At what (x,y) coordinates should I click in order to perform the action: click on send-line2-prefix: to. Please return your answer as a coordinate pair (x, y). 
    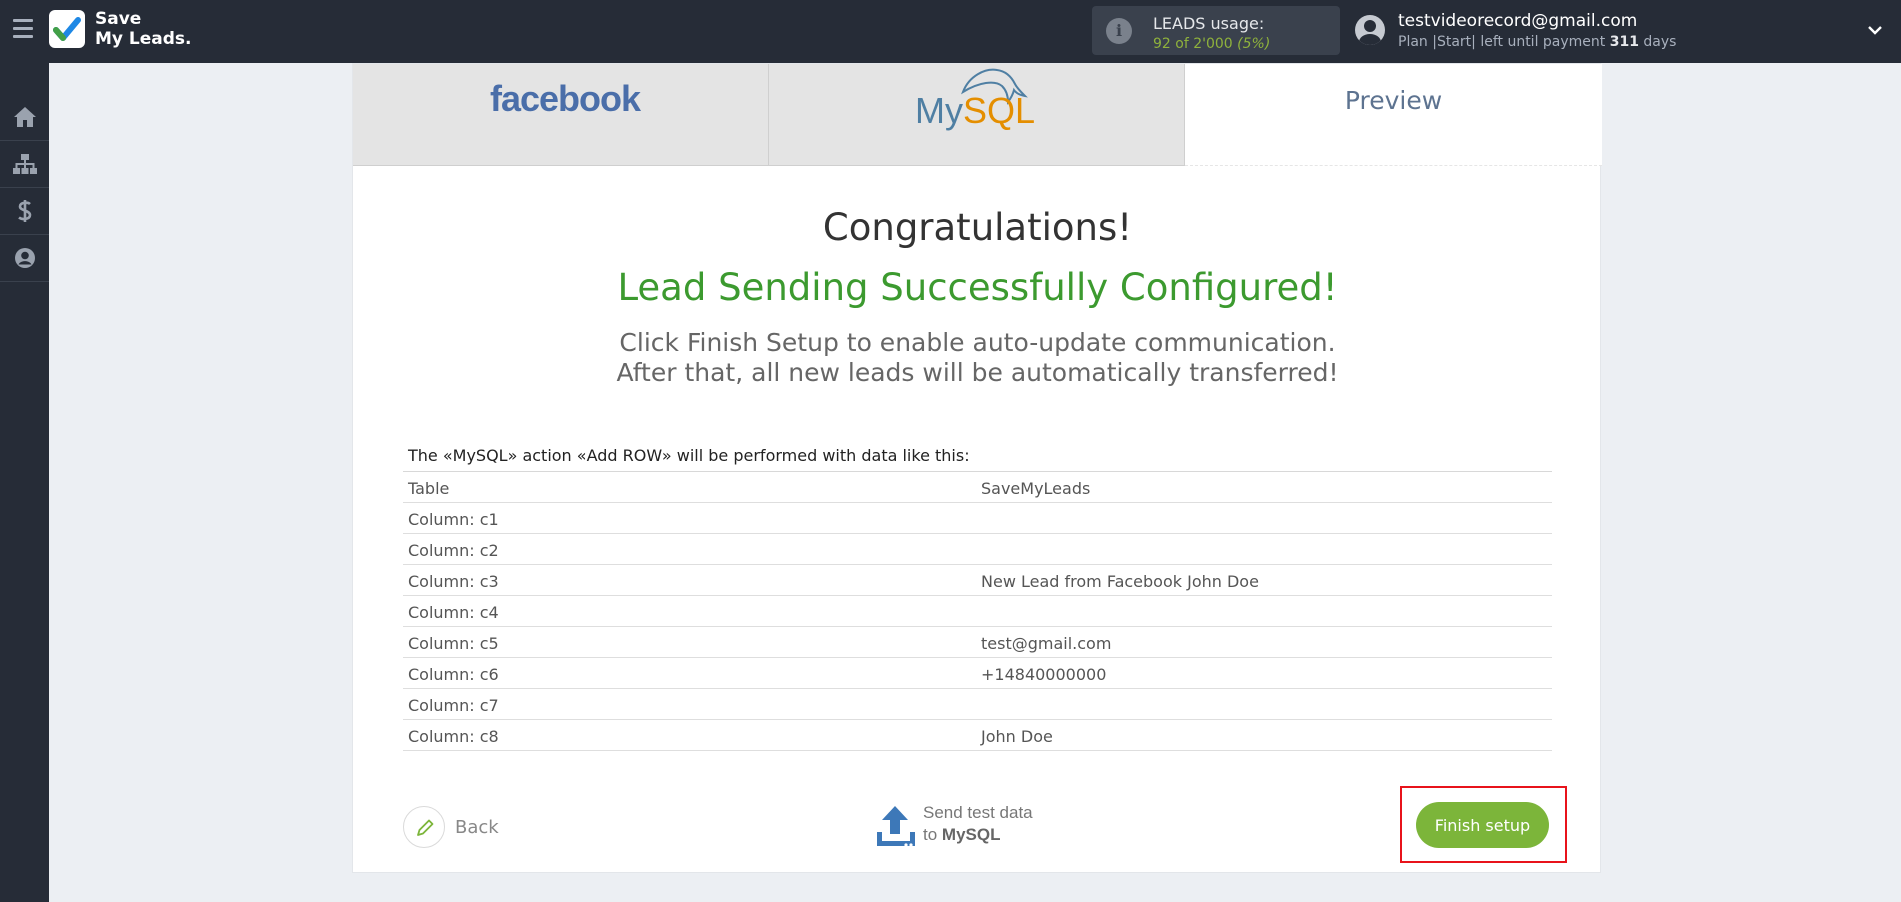
    Looking at the image, I should click on (930, 834).